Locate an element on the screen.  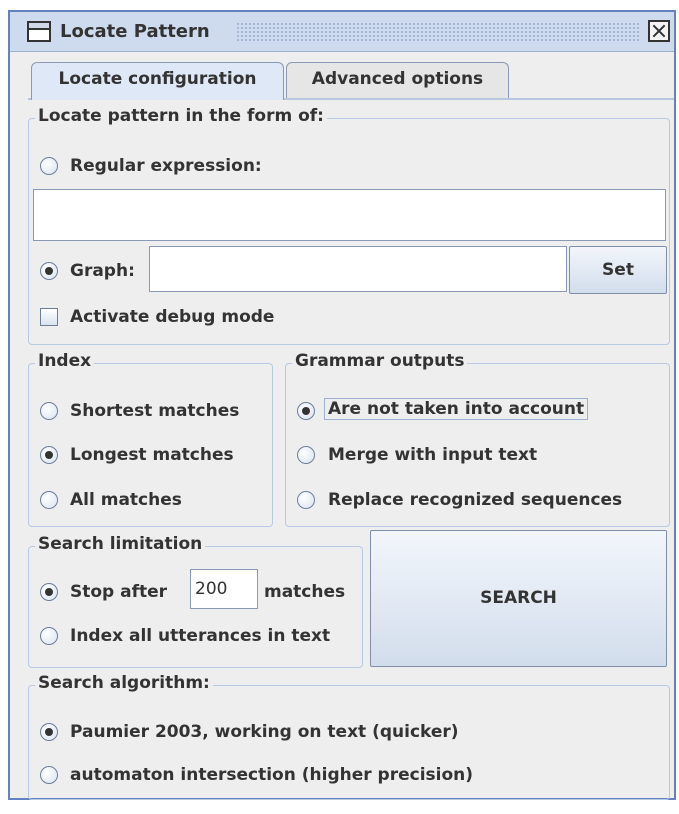
graph-radio is located at coordinates (49, 271).